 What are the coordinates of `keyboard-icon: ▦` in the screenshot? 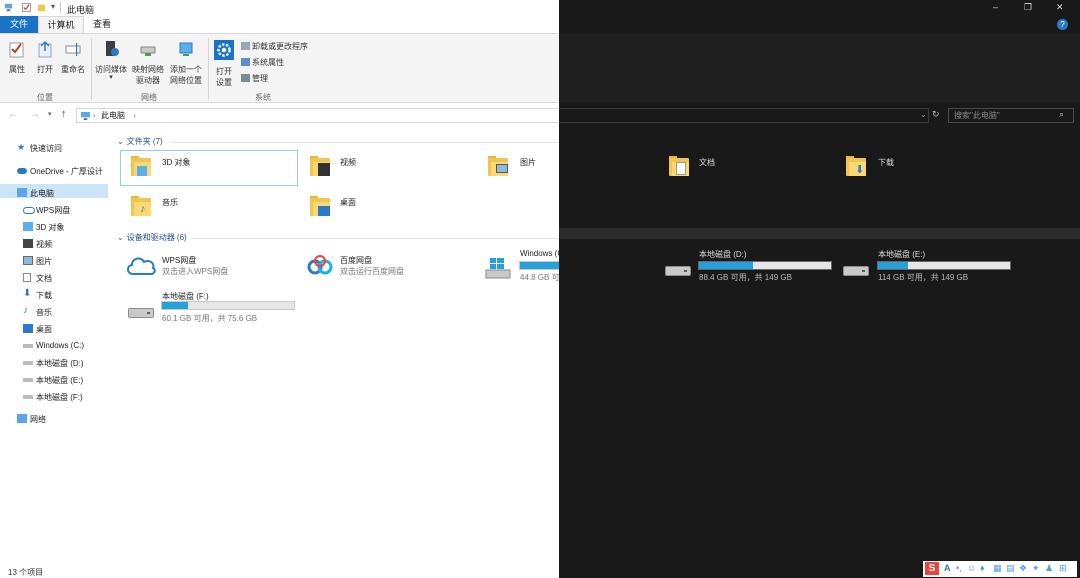 It's located at (997, 569).